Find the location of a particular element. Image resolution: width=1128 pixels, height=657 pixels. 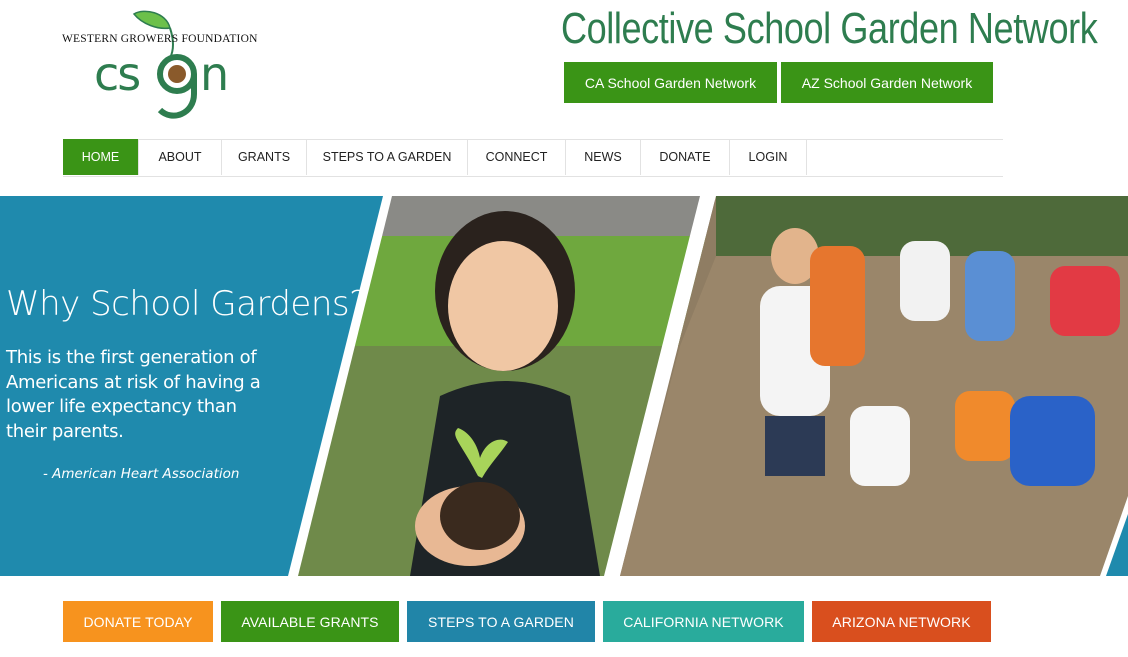

svg-text: n is located at coordinates (214, 74).